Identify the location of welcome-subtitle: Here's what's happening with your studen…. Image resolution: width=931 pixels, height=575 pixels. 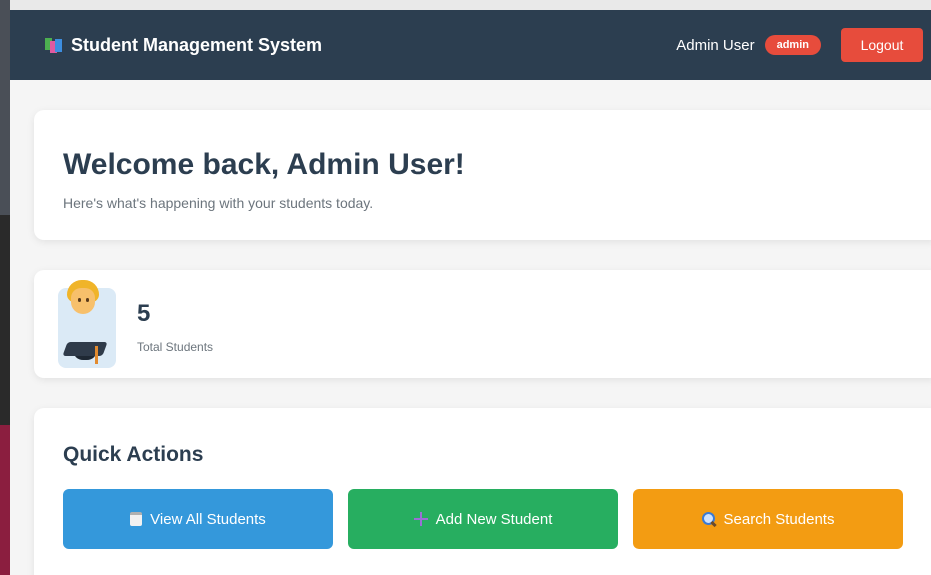
(218, 203).